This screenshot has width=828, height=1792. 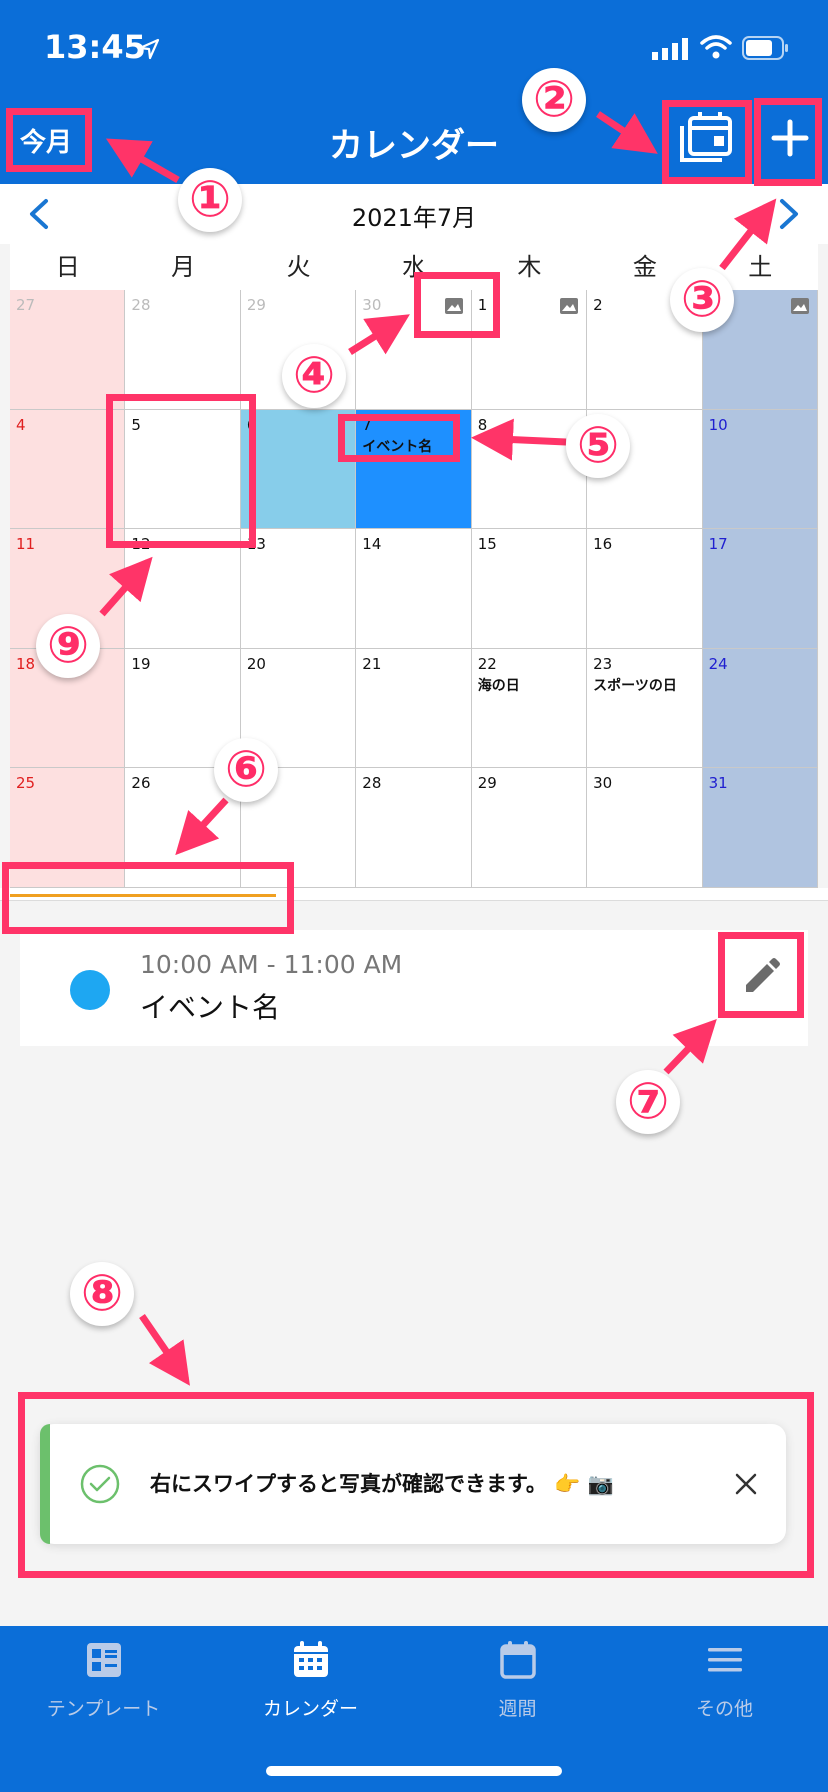 I want to click on tab-template: テンプレート, so click(x=103, y=1680).